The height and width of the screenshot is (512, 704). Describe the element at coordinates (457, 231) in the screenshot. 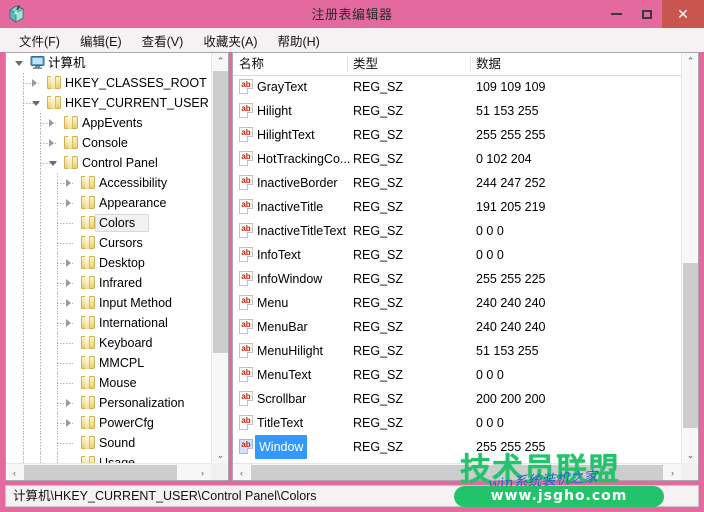

I see `table-row: ab InactiveTitleText REG_SZ 0 0 0` at that location.